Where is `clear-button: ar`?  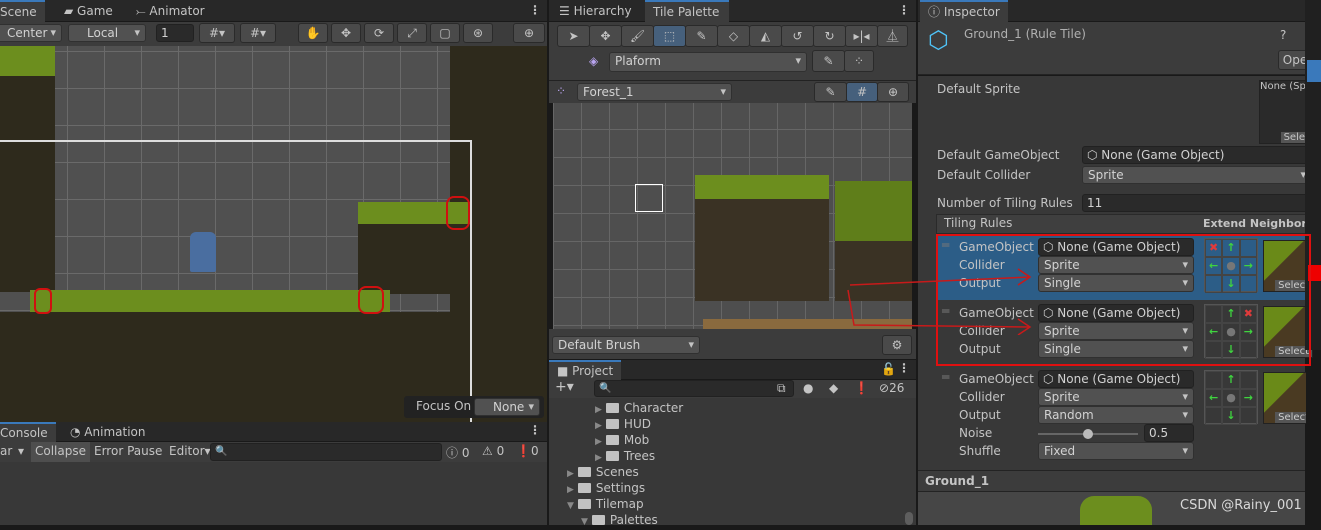 clear-button: ar is located at coordinates (6, 451).